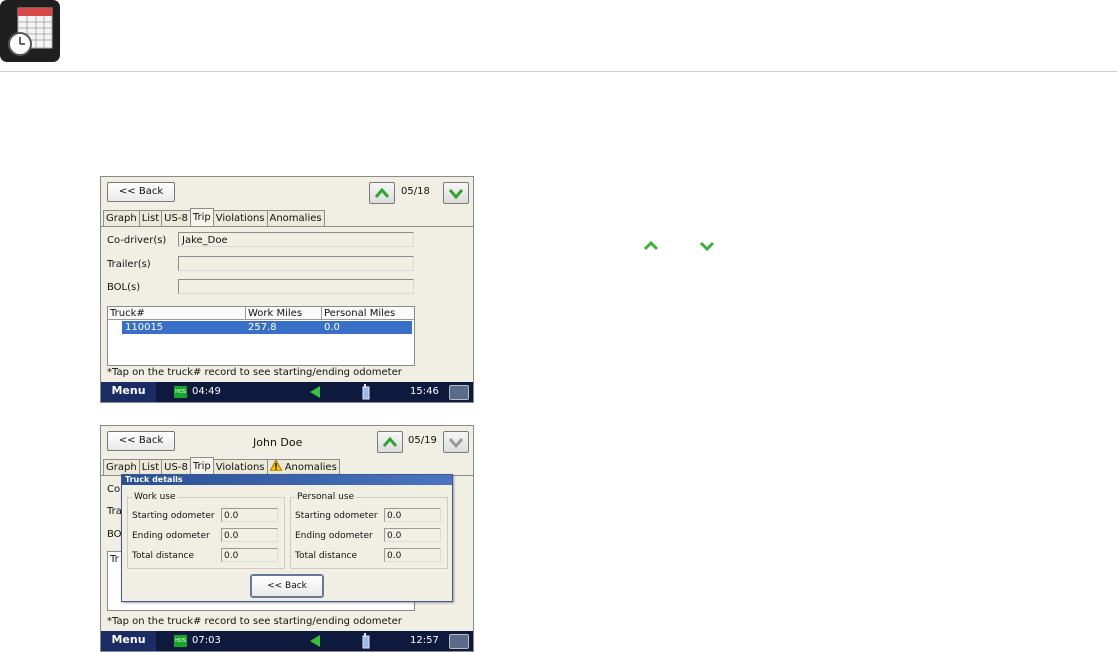 The image size is (1117, 652). What do you see at coordinates (412, 515) in the screenshot?
I see `personal-starting-field: 0.0` at bounding box center [412, 515].